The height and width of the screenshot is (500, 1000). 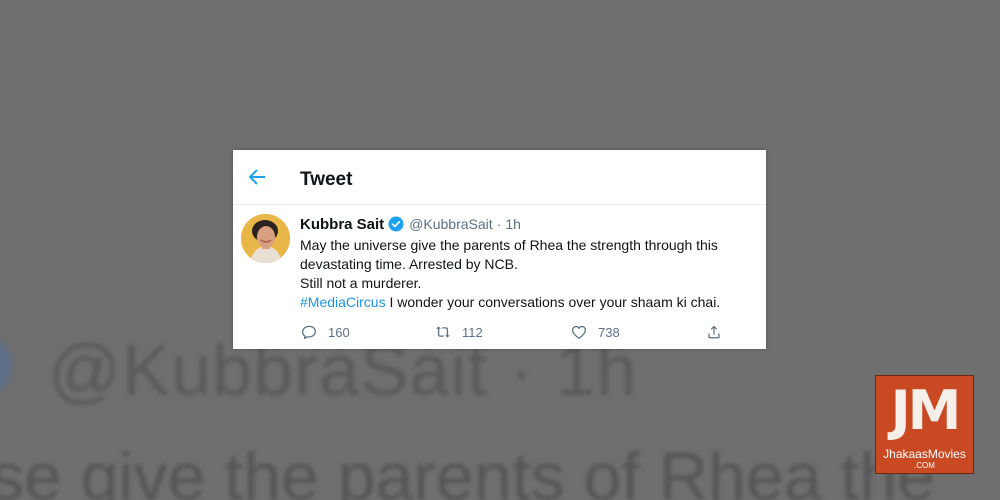 What do you see at coordinates (450, 224) in the screenshot?
I see `author-handle: @KubbraSait` at bounding box center [450, 224].